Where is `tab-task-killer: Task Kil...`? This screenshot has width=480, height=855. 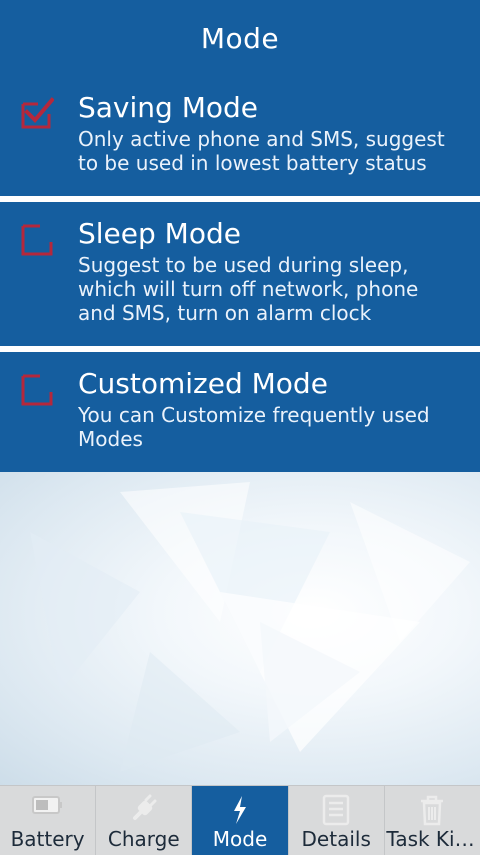 tab-task-killer: Task Kil... is located at coordinates (432, 820).